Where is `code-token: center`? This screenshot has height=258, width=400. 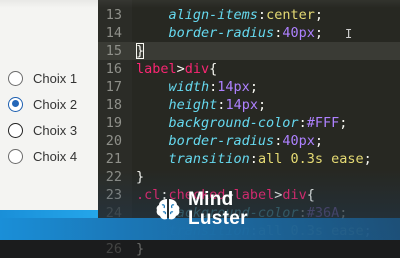
code-token: center is located at coordinates (290, 15).